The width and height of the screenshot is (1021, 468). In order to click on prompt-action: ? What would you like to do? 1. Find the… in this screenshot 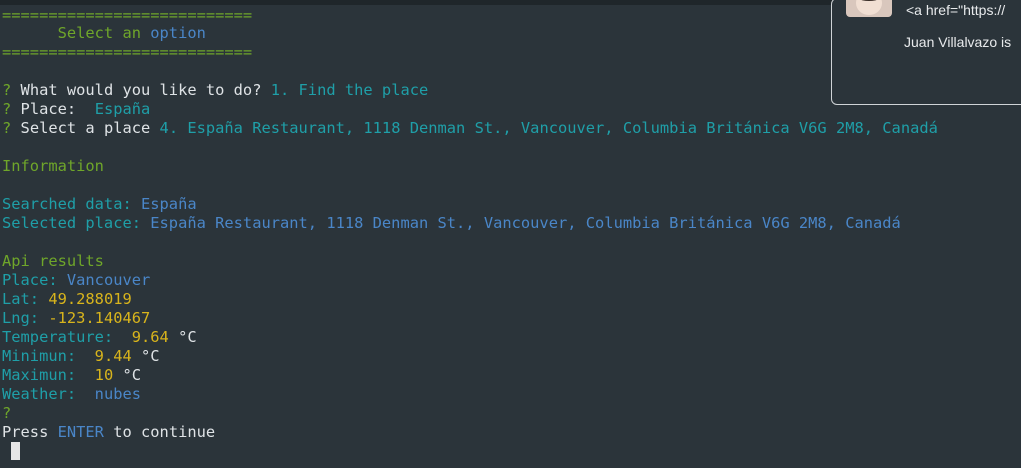, I will do `click(215, 90)`.